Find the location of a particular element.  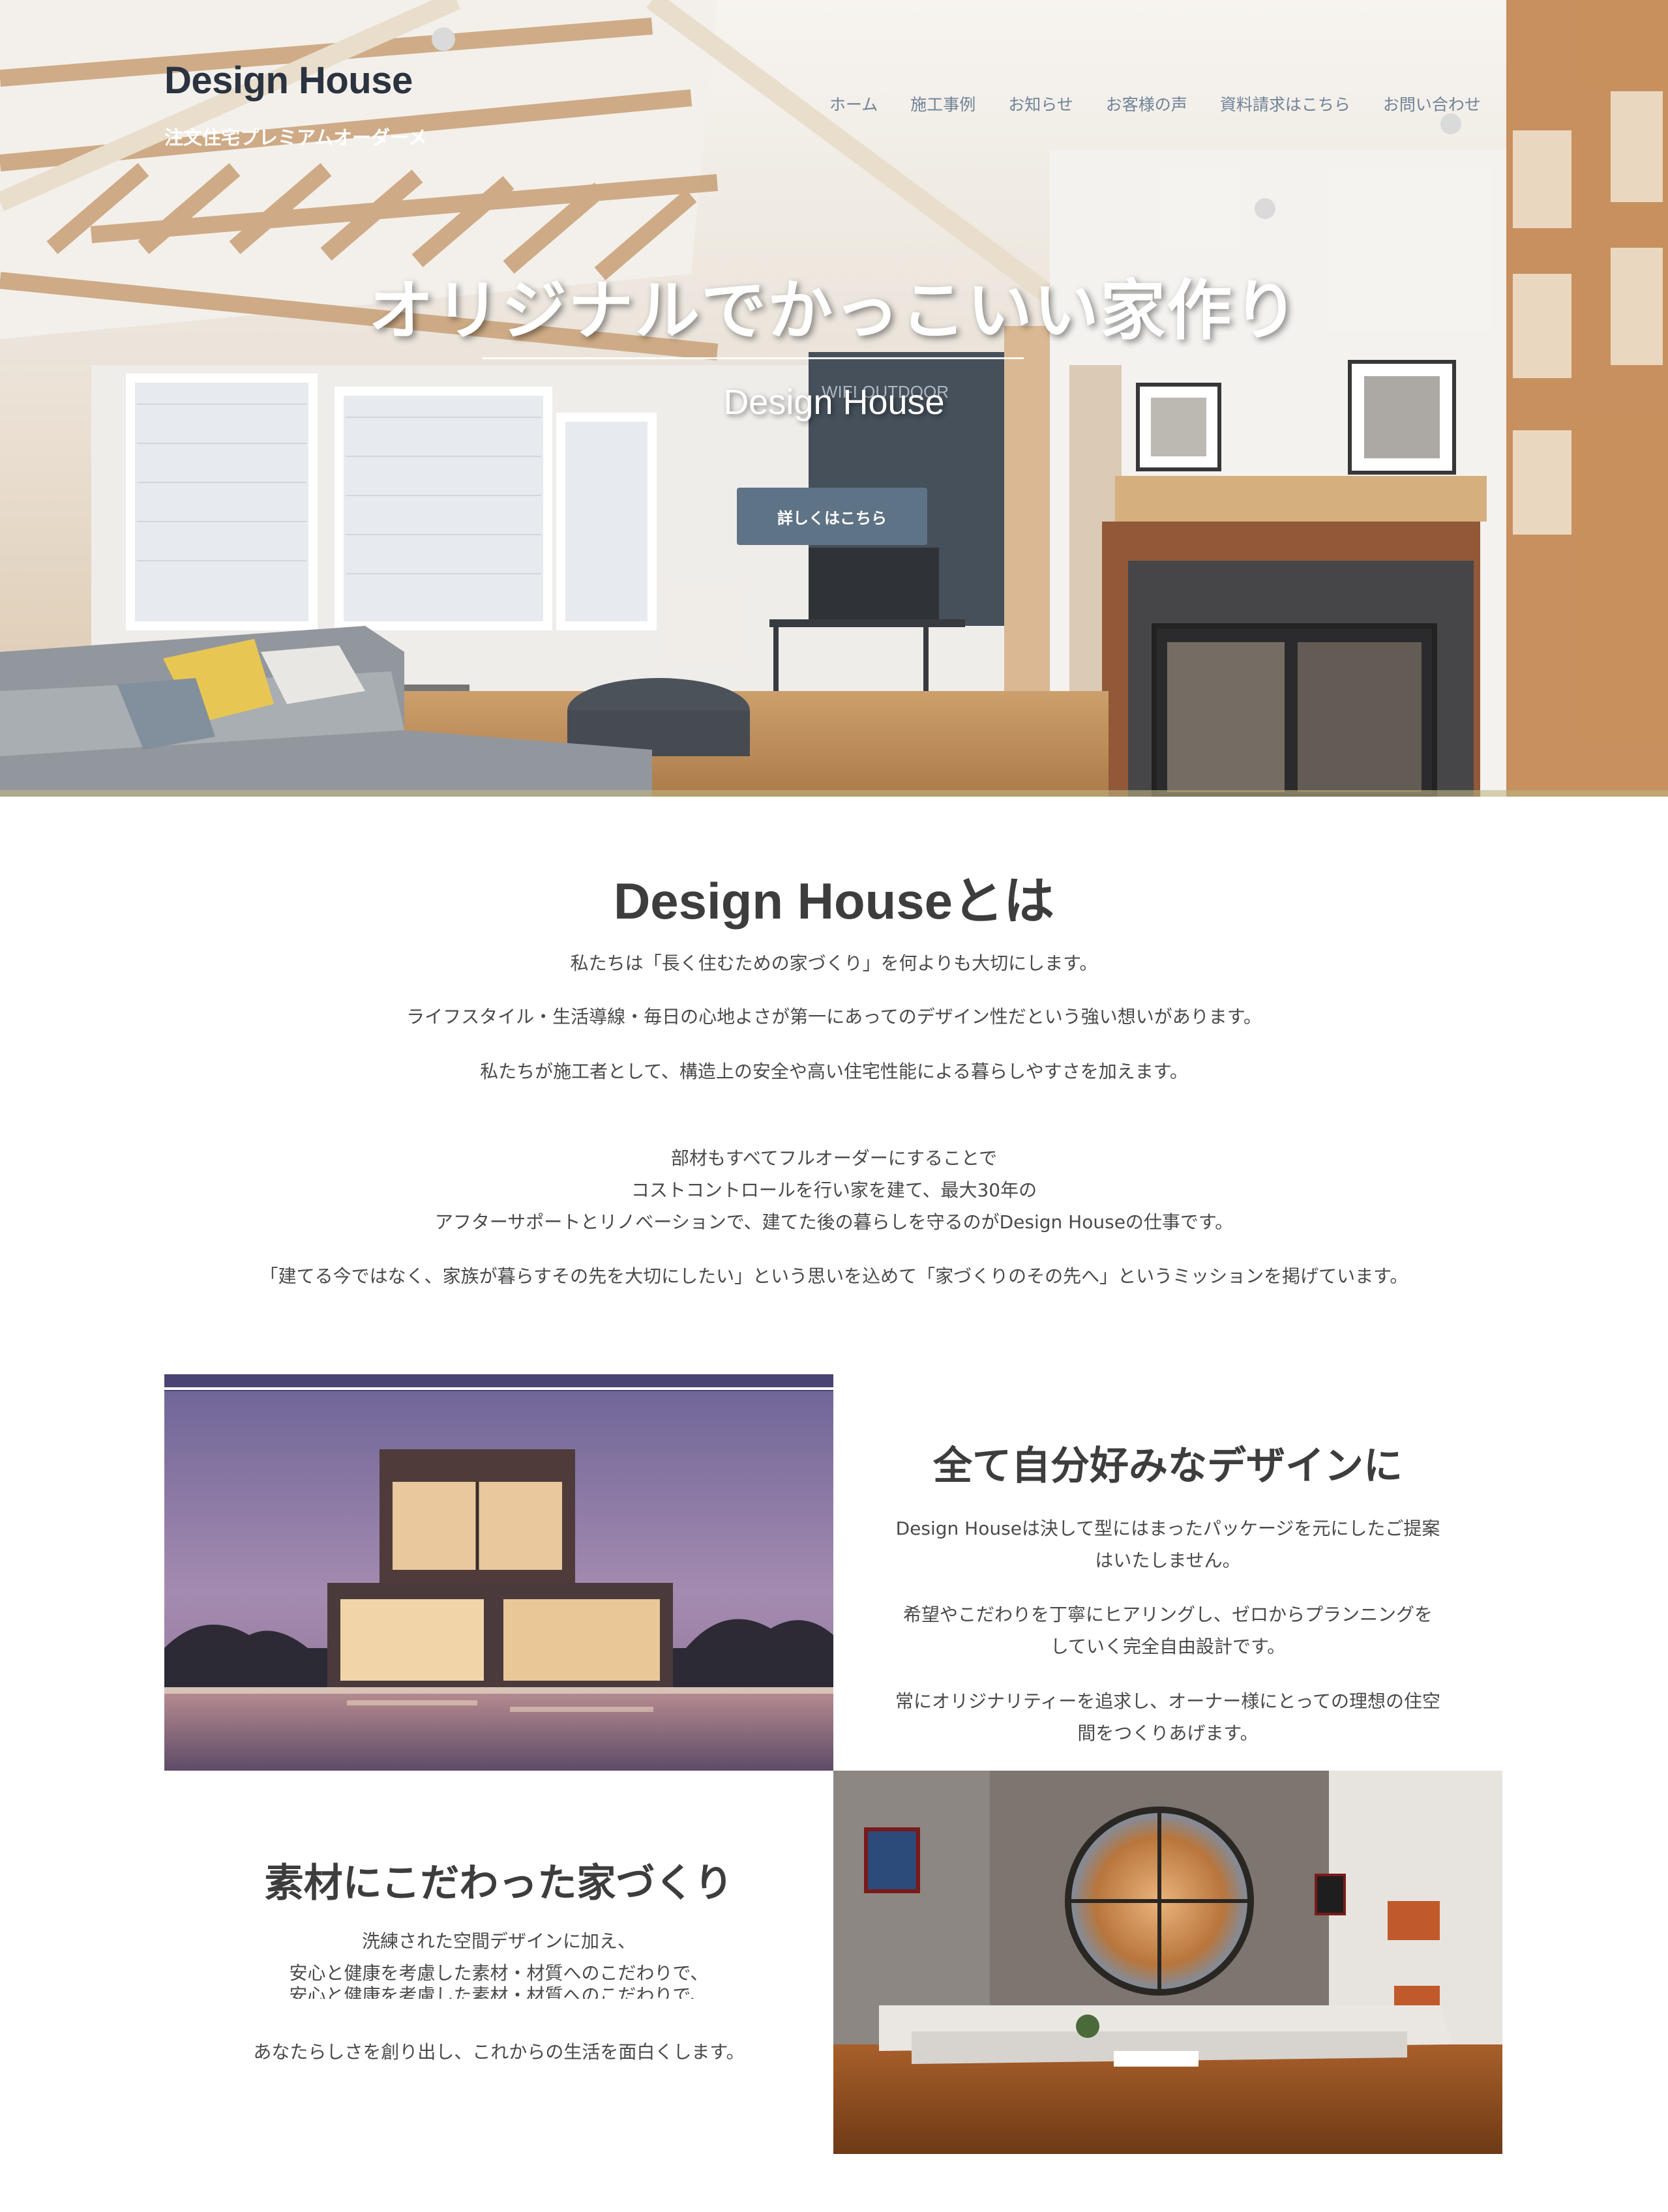

feature-materials-text-1c: 安心と健康を考慮した素材・材質へのこだわりで、 is located at coordinates (499, 1991).